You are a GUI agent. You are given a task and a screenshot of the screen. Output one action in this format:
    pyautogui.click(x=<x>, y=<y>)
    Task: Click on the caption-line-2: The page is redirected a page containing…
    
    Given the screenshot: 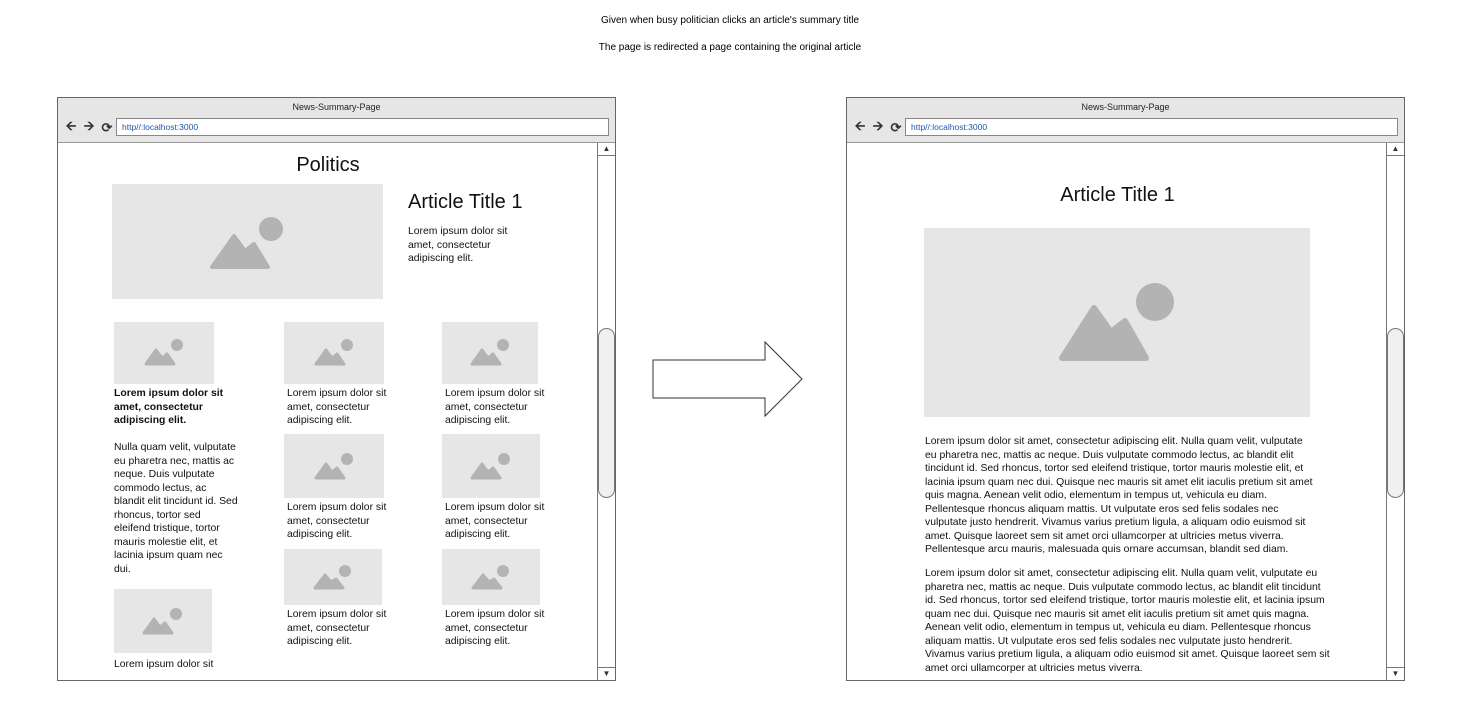 What is the action you would take?
    pyautogui.click(x=730, y=47)
    